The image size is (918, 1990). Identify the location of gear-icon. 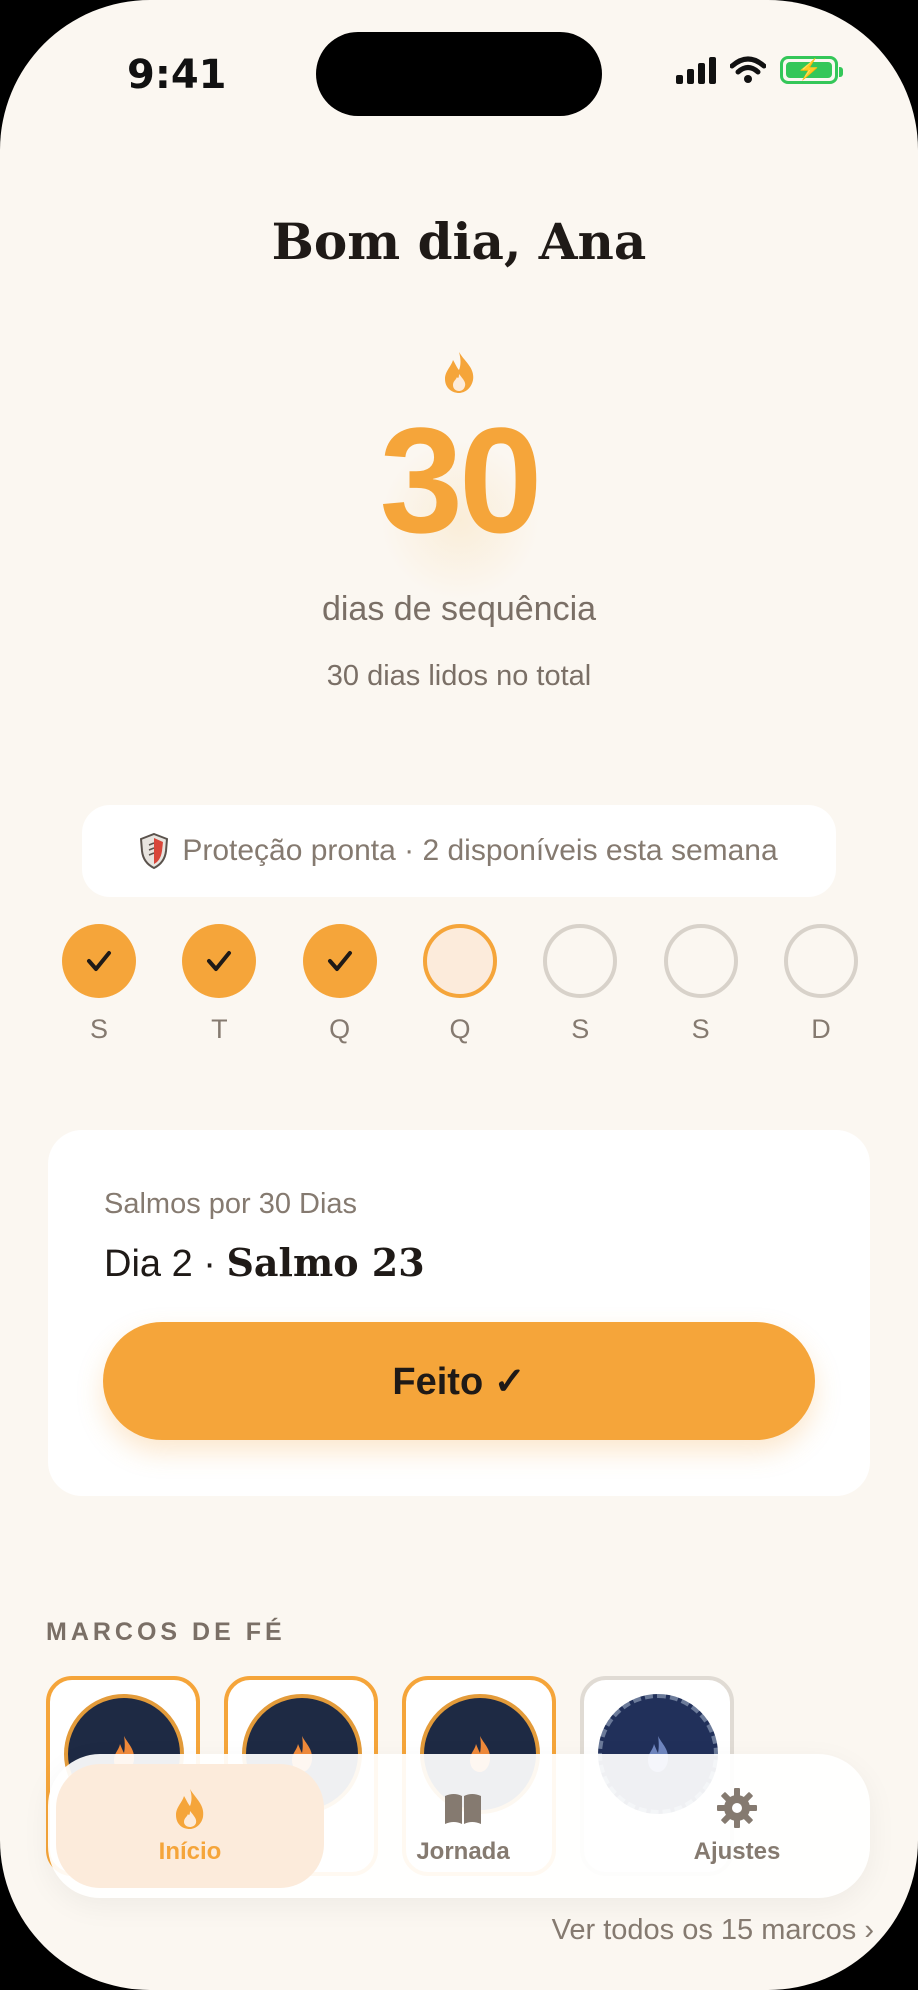
(737, 1808).